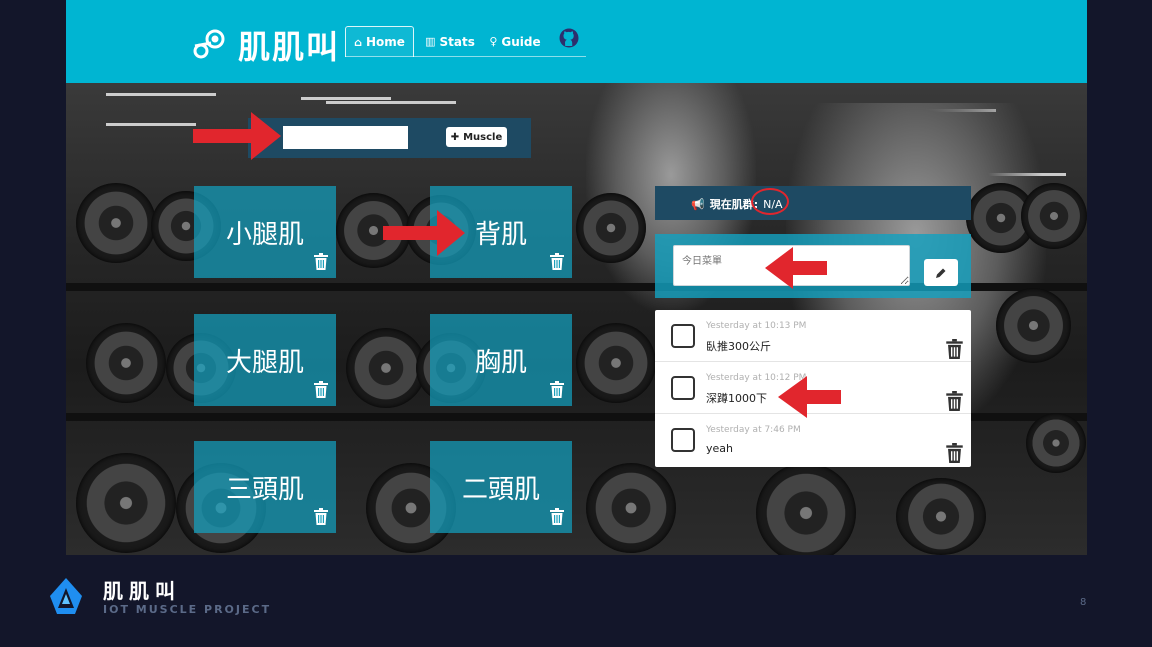 The width and height of the screenshot is (1152, 647). Describe the element at coordinates (289, 45) in the screenshot. I see `brand-title: 肌肌叫` at that location.